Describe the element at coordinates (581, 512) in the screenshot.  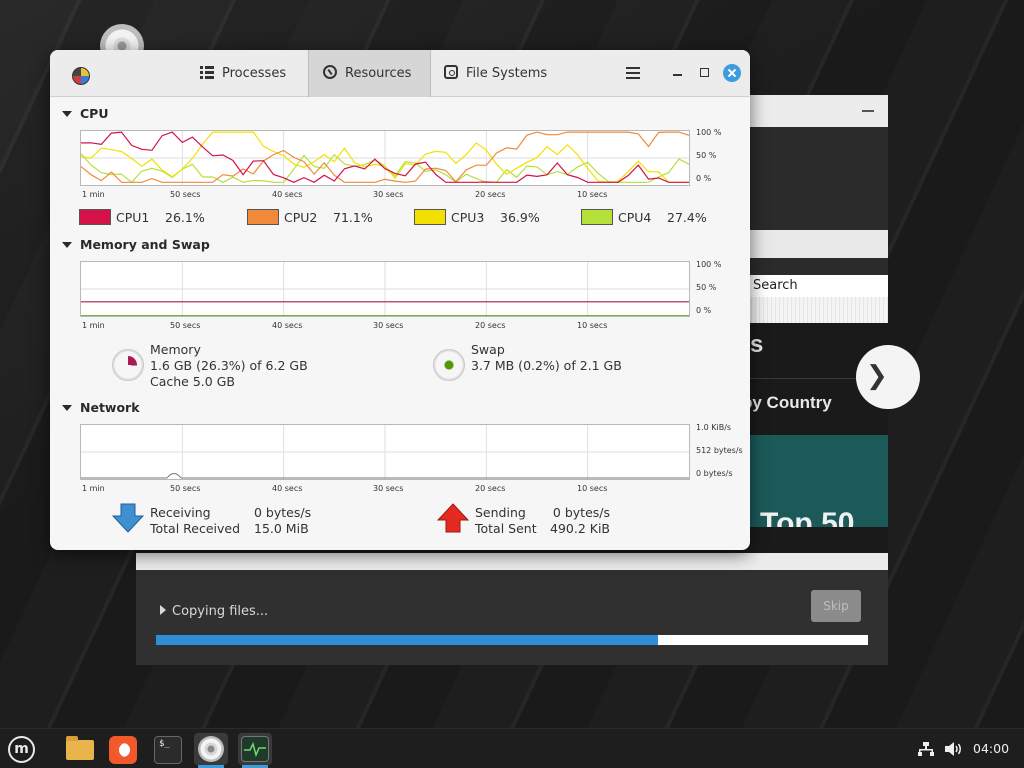
I see `sending-rate: 0 bytes/s` at that location.